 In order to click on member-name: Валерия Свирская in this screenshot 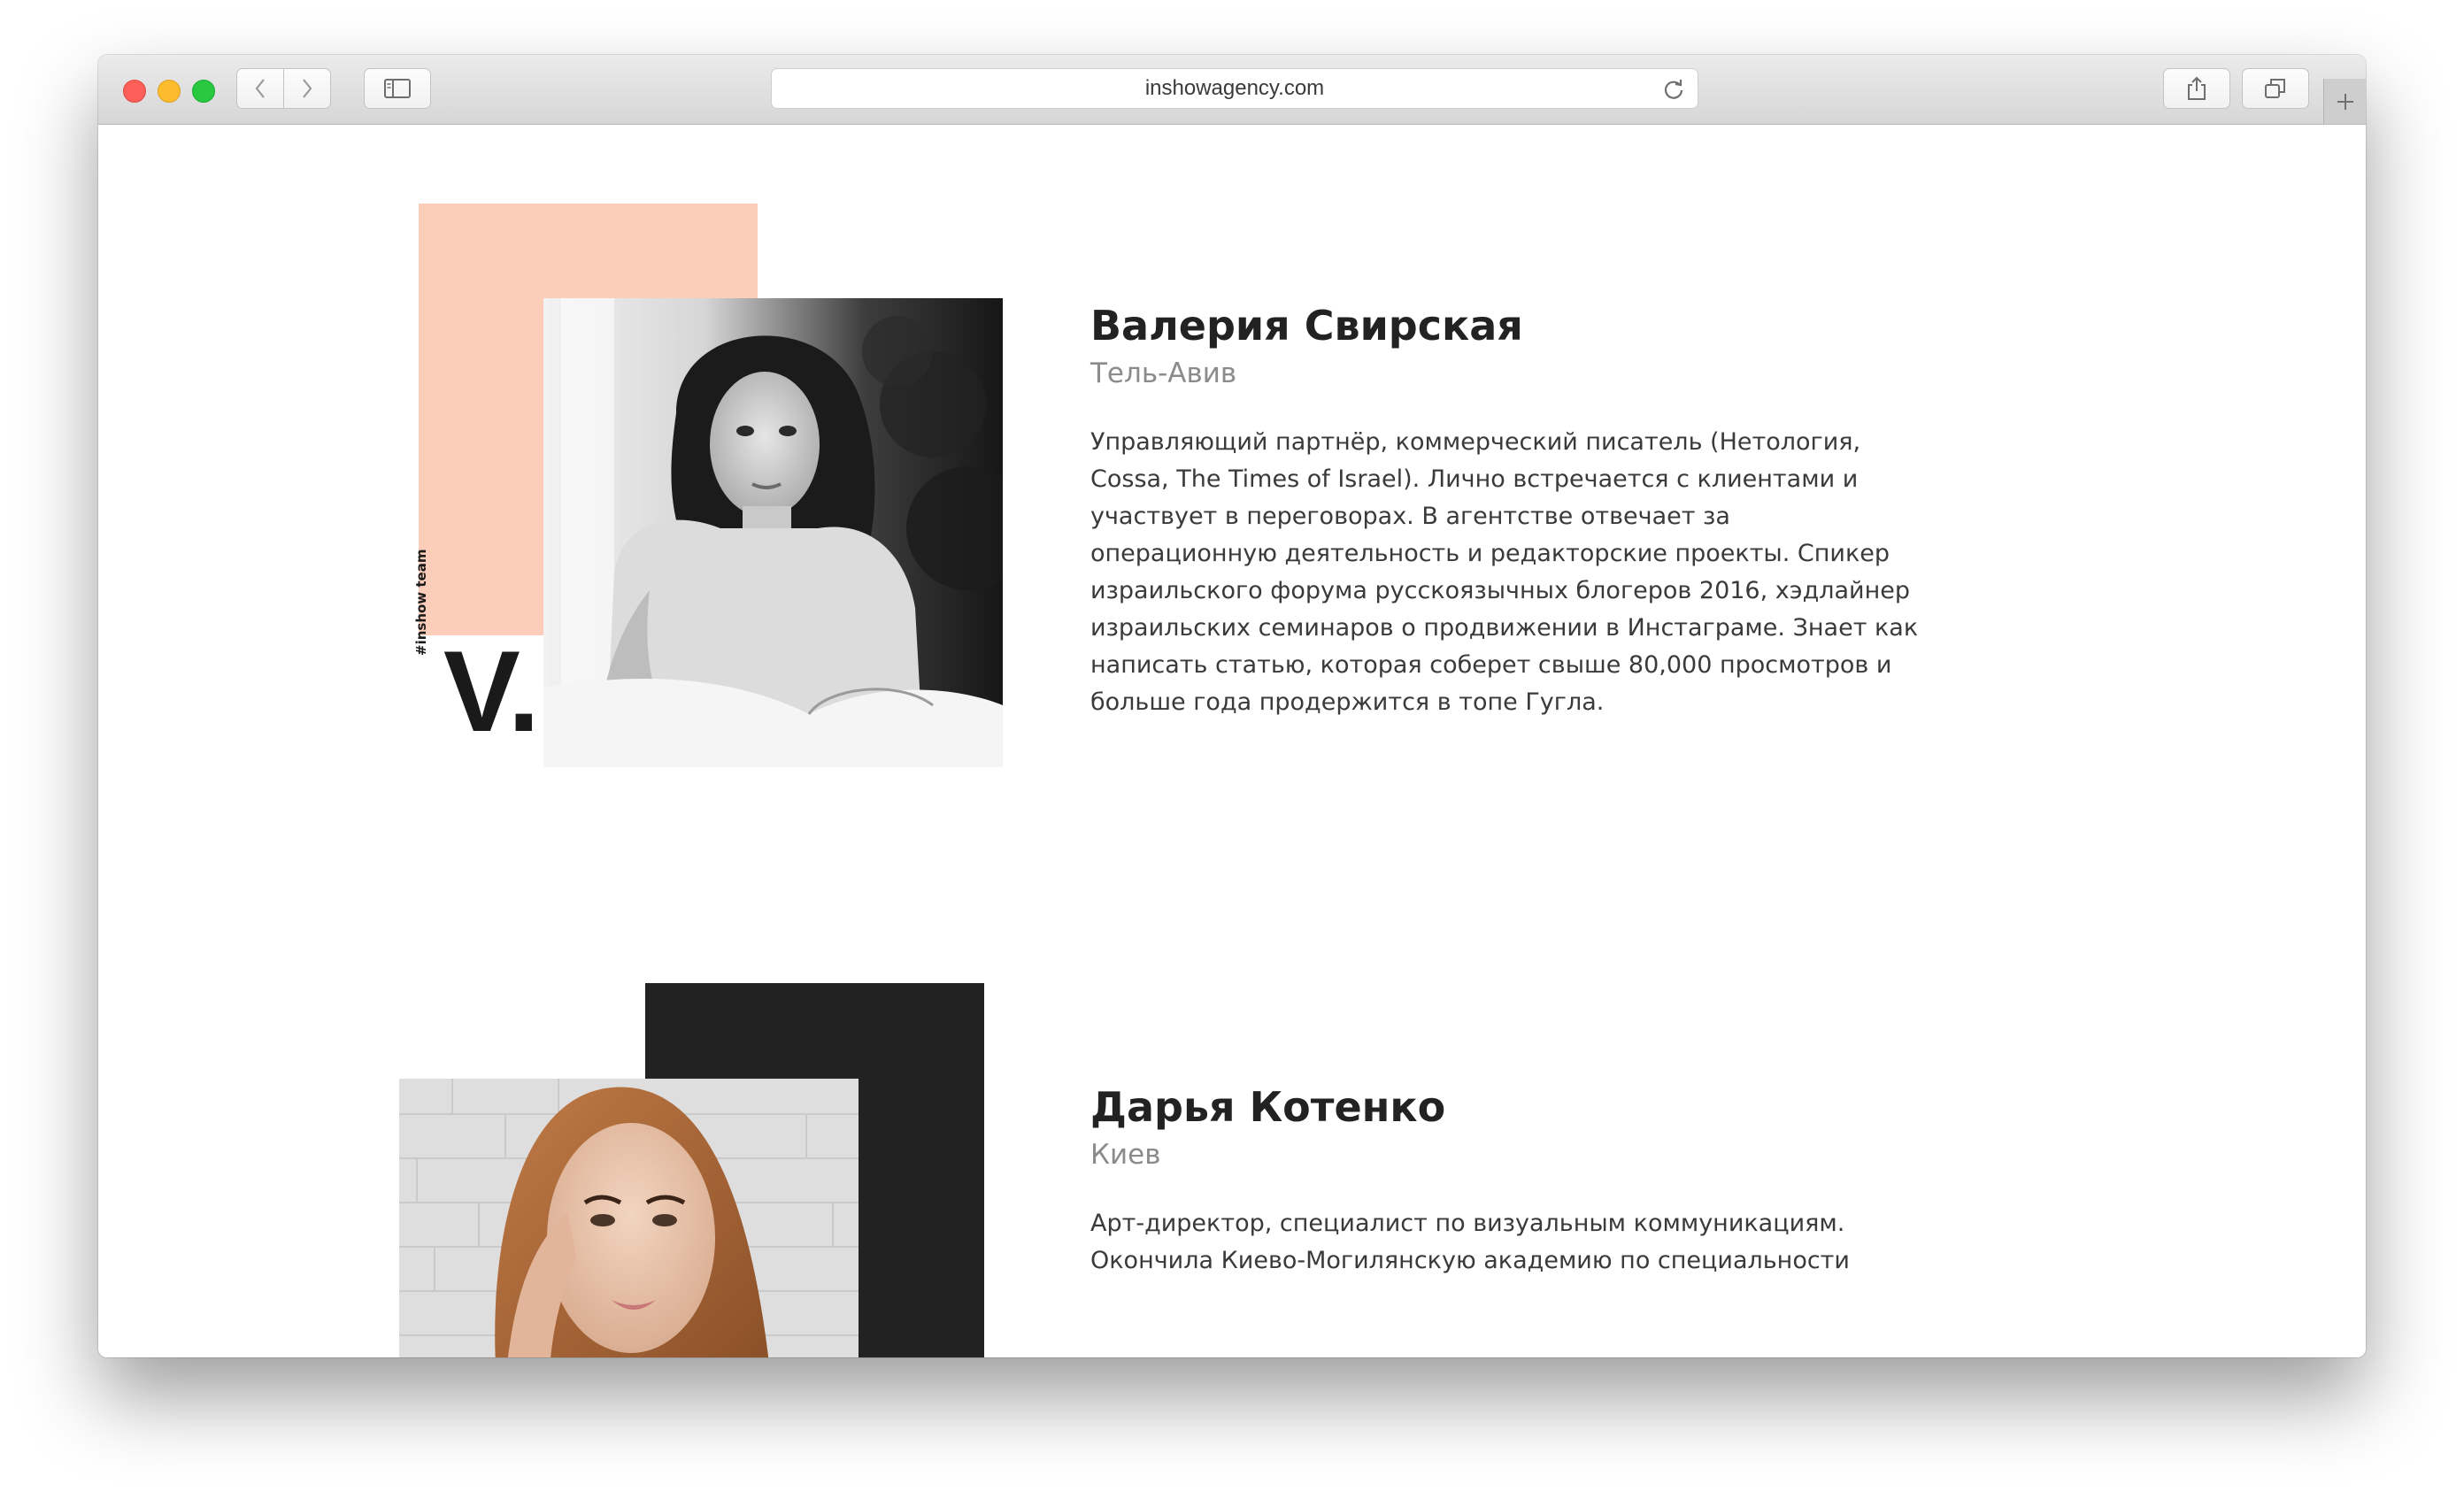, I will do `click(1306, 326)`.